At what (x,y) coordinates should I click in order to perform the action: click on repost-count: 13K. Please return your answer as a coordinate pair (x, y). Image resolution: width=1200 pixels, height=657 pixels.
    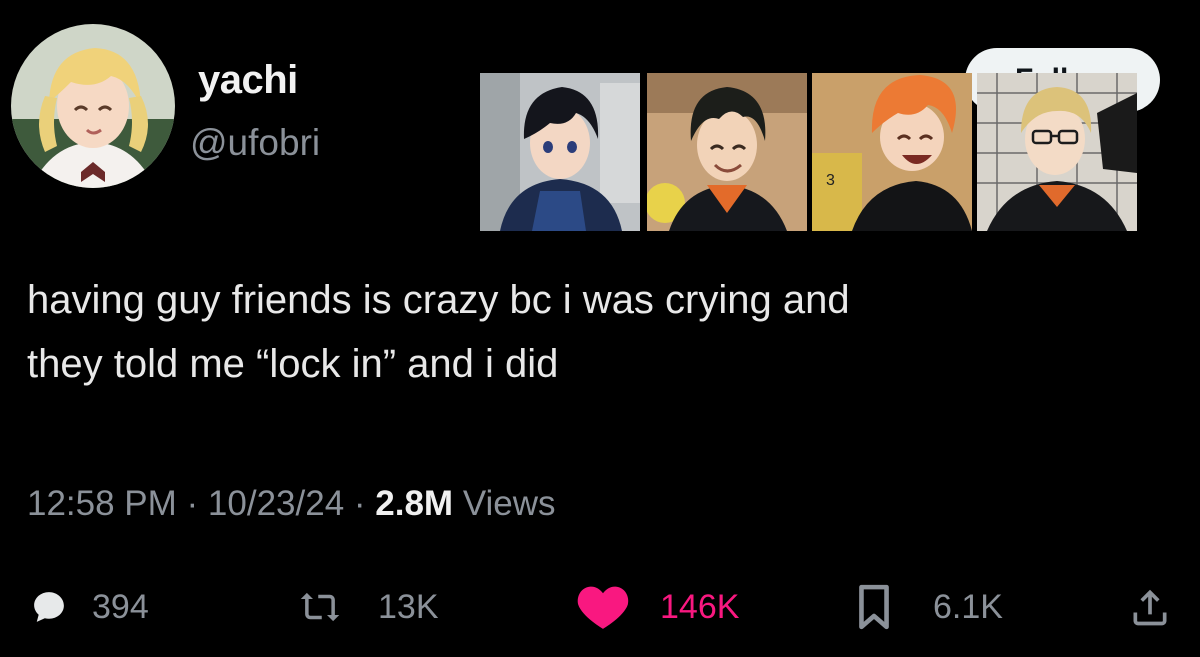
    Looking at the image, I should click on (408, 606).